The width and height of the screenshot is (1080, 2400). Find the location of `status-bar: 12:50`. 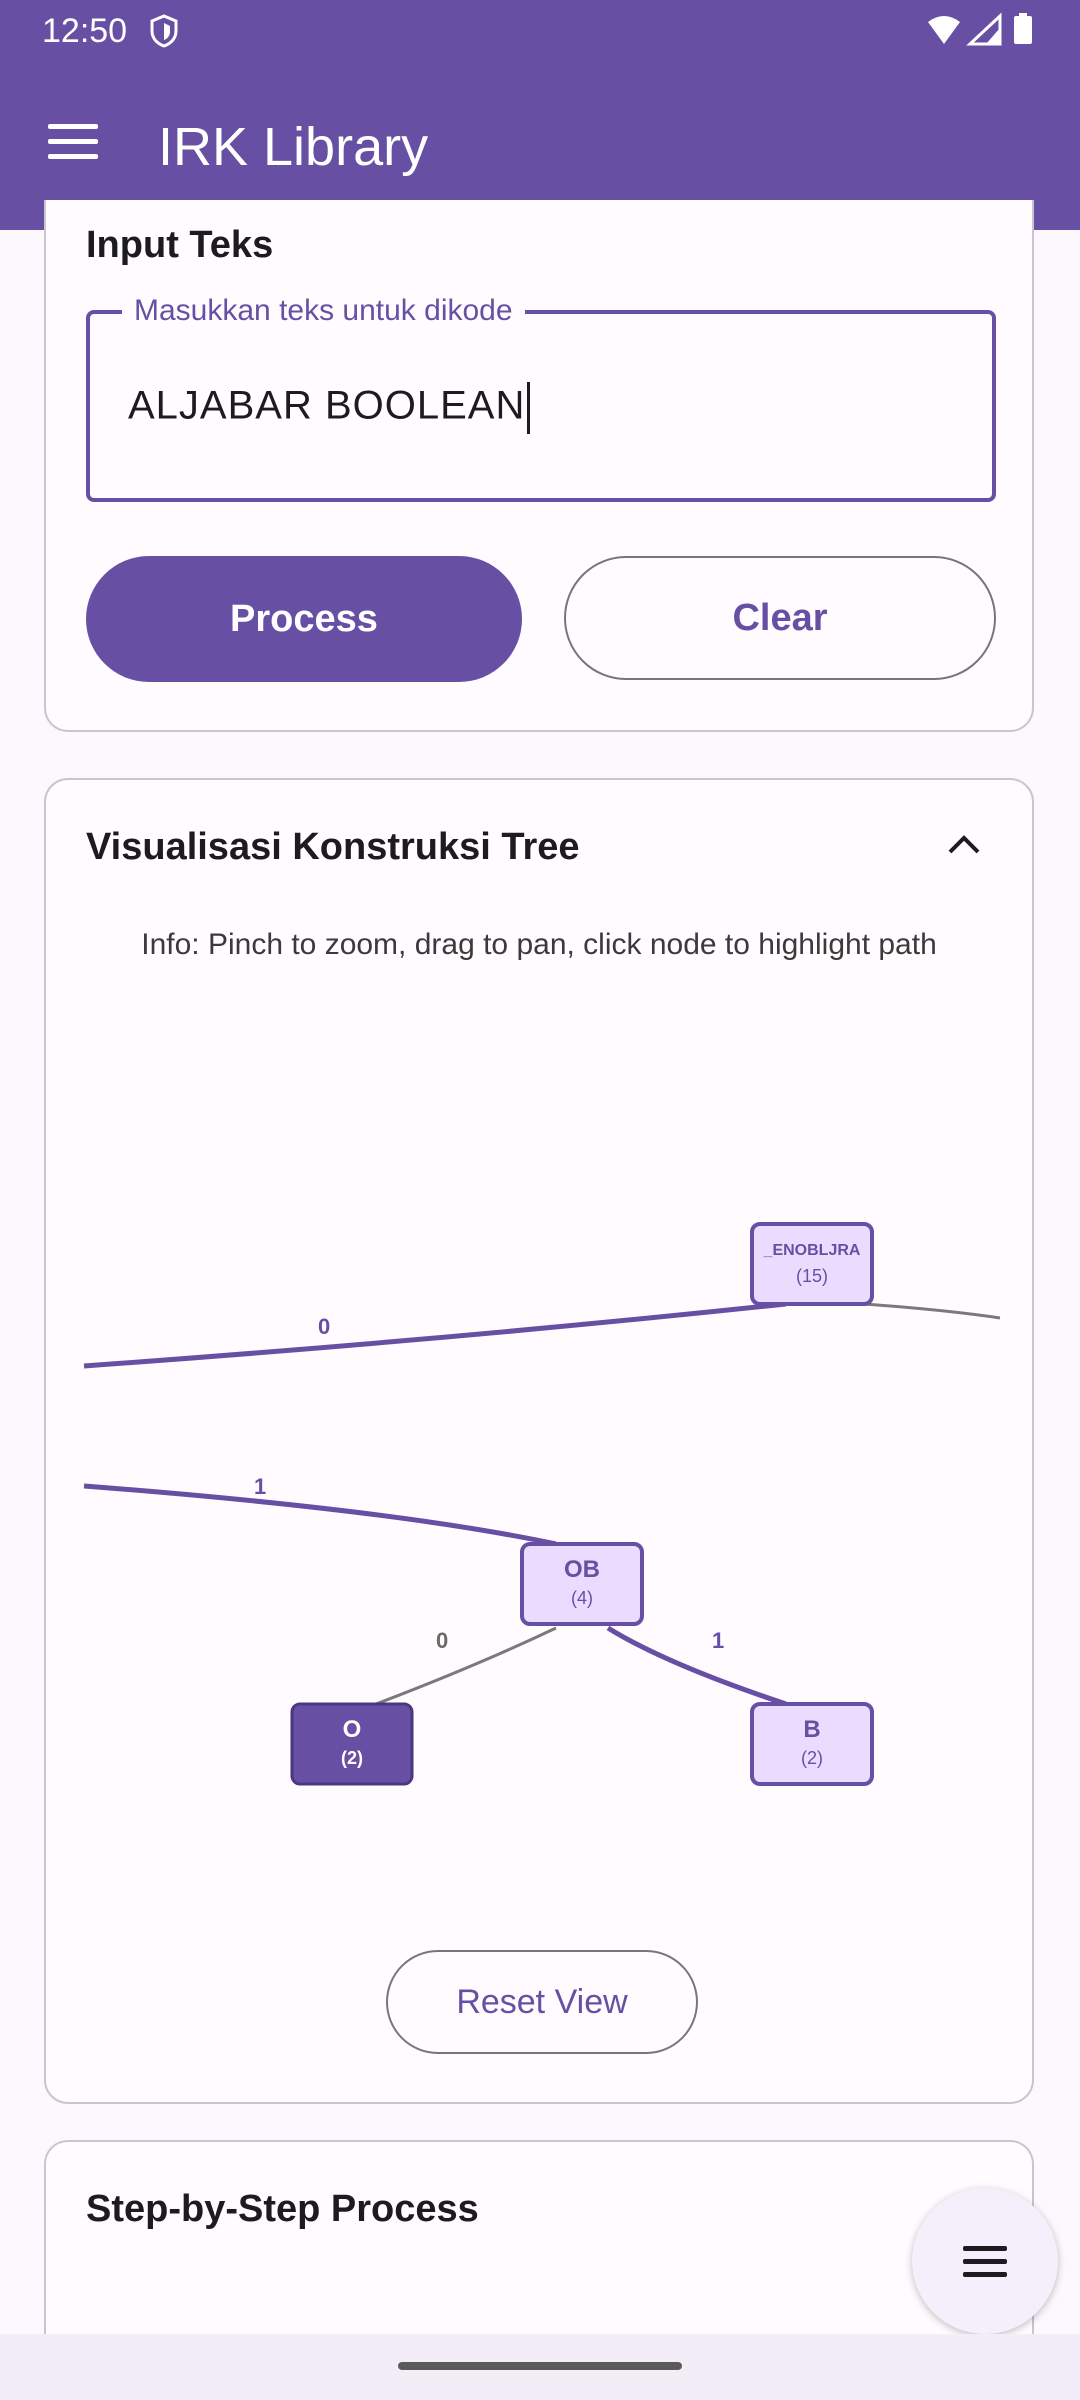

status-bar: 12:50 is located at coordinates (540, 31).